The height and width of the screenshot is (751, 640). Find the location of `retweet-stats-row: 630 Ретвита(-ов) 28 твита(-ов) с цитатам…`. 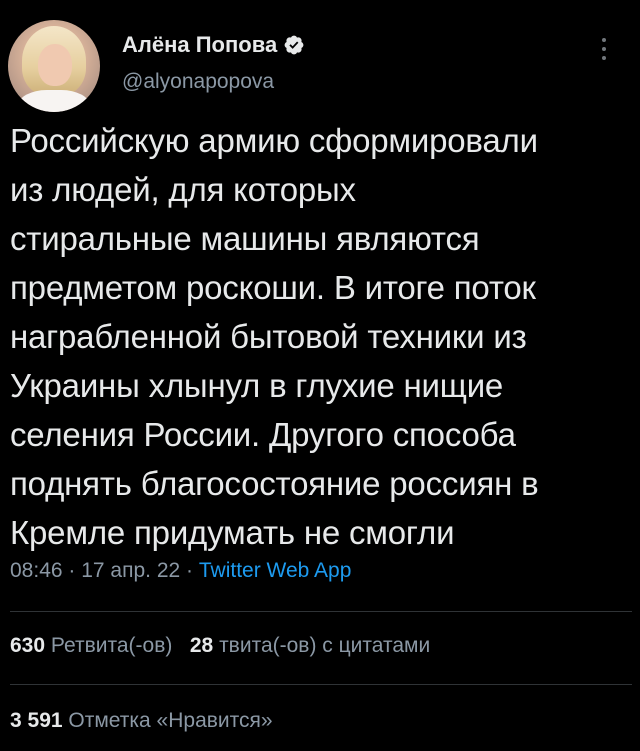

retweet-stats-row: 630 Ретвита(-ов) 28 твита(-ов) с цитатам… is located at coordinates (220, 646).